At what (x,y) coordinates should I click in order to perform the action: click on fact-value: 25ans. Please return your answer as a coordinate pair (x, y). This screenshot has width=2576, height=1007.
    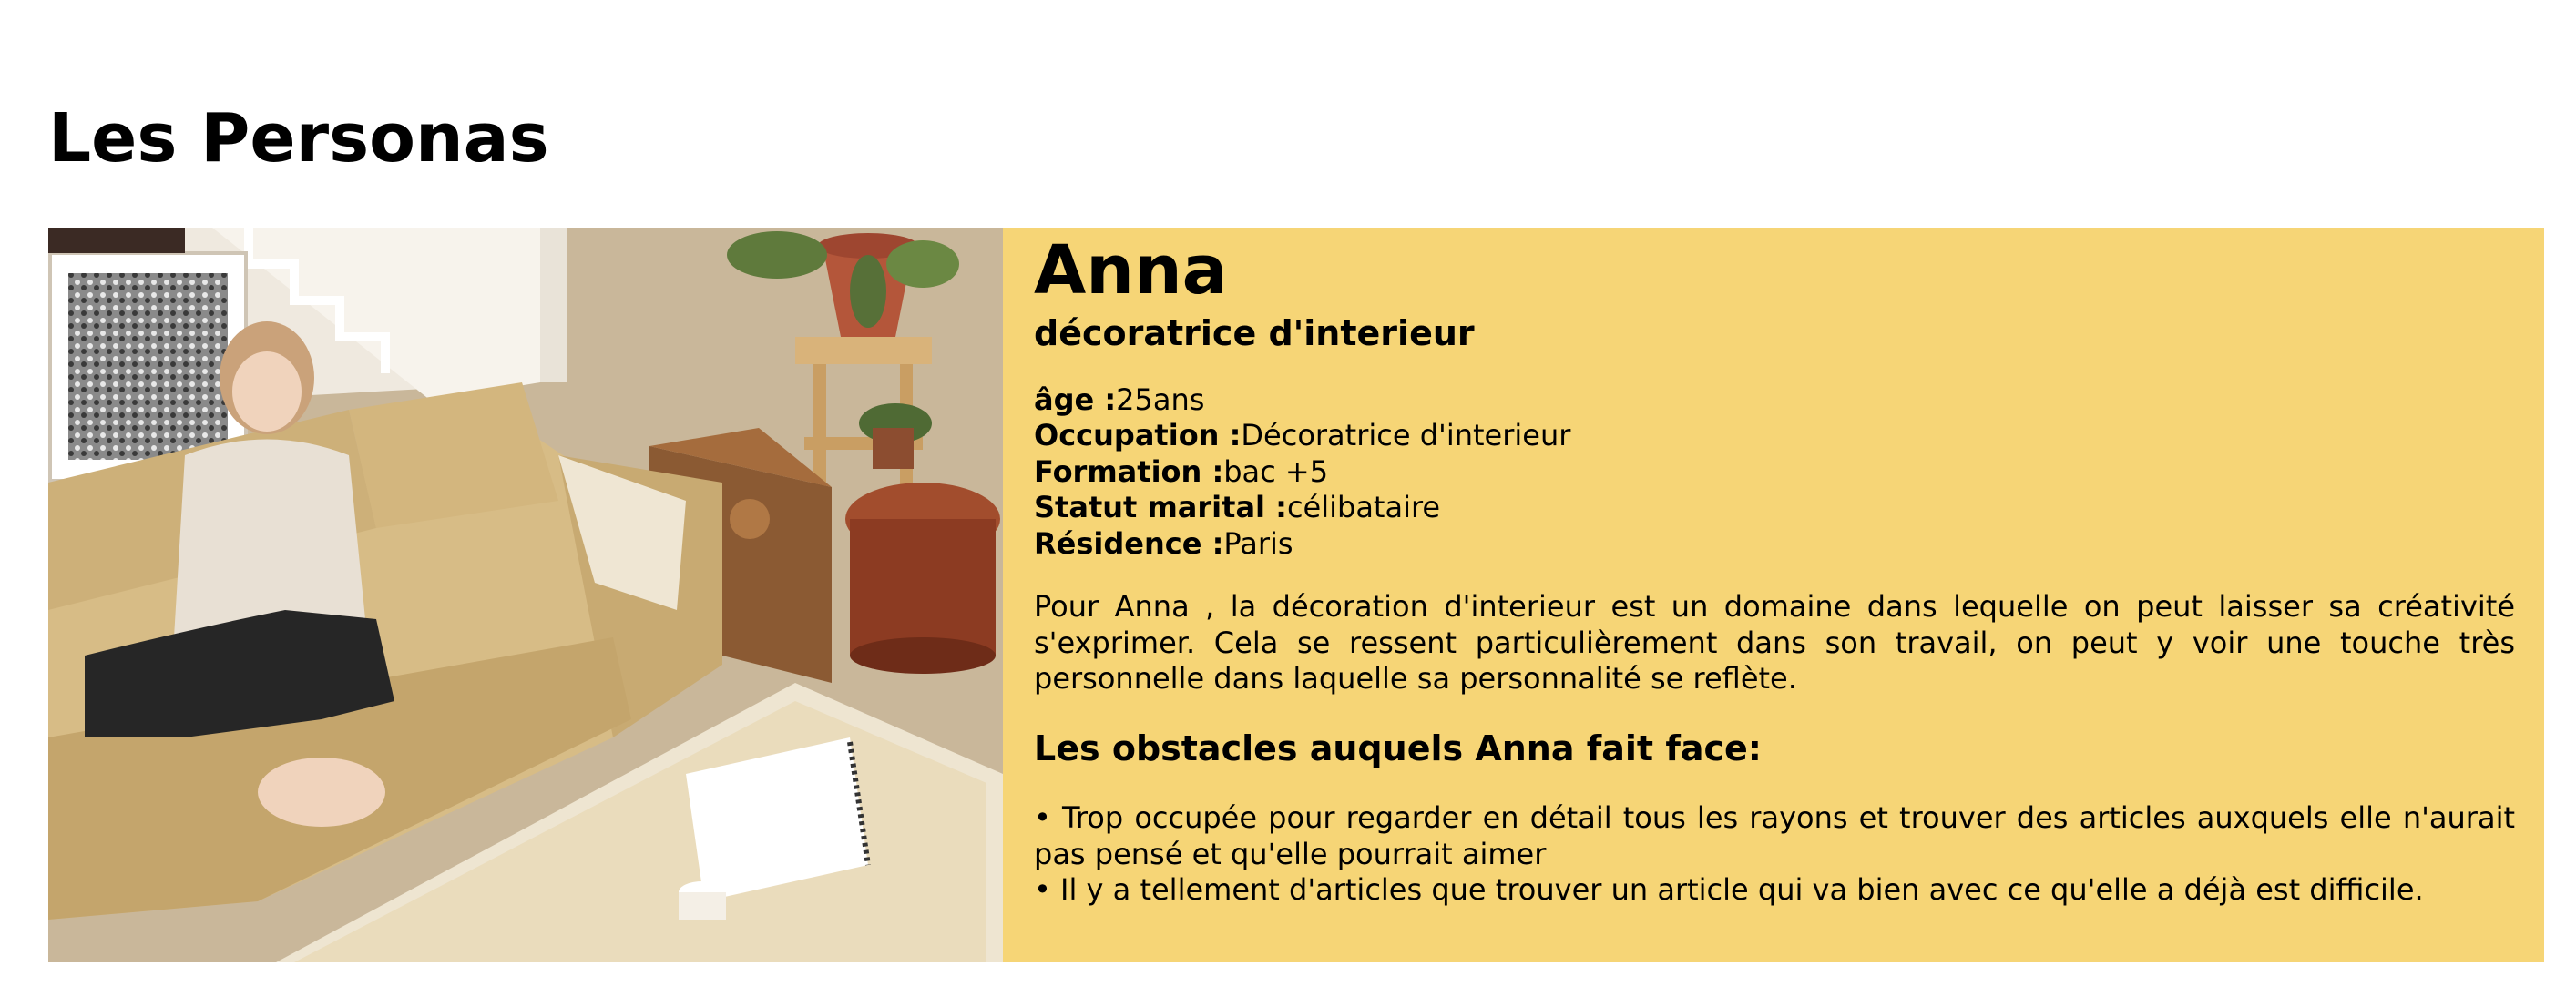
    Looking at the image, I should click on (1160, 399).